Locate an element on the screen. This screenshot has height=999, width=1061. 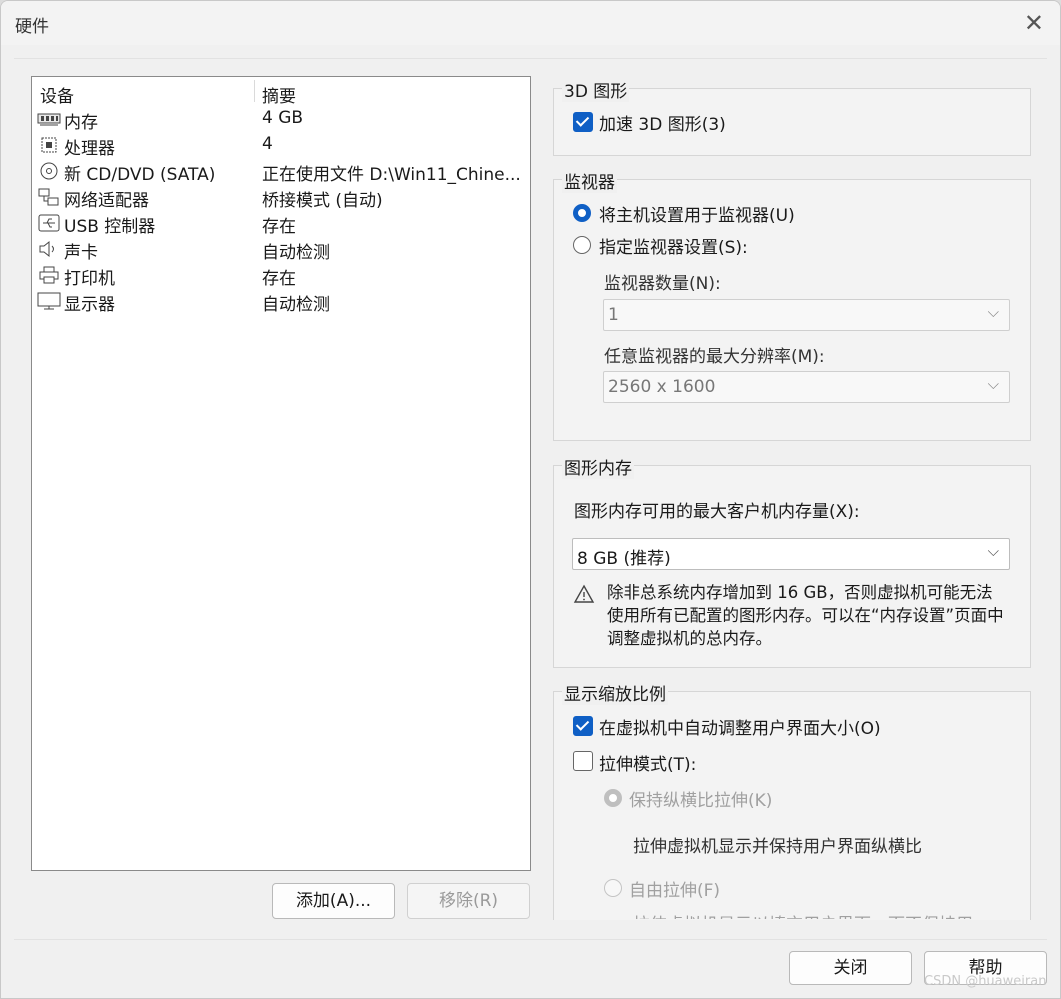
device-name: 声卡 is located at coordinates (81, 253).